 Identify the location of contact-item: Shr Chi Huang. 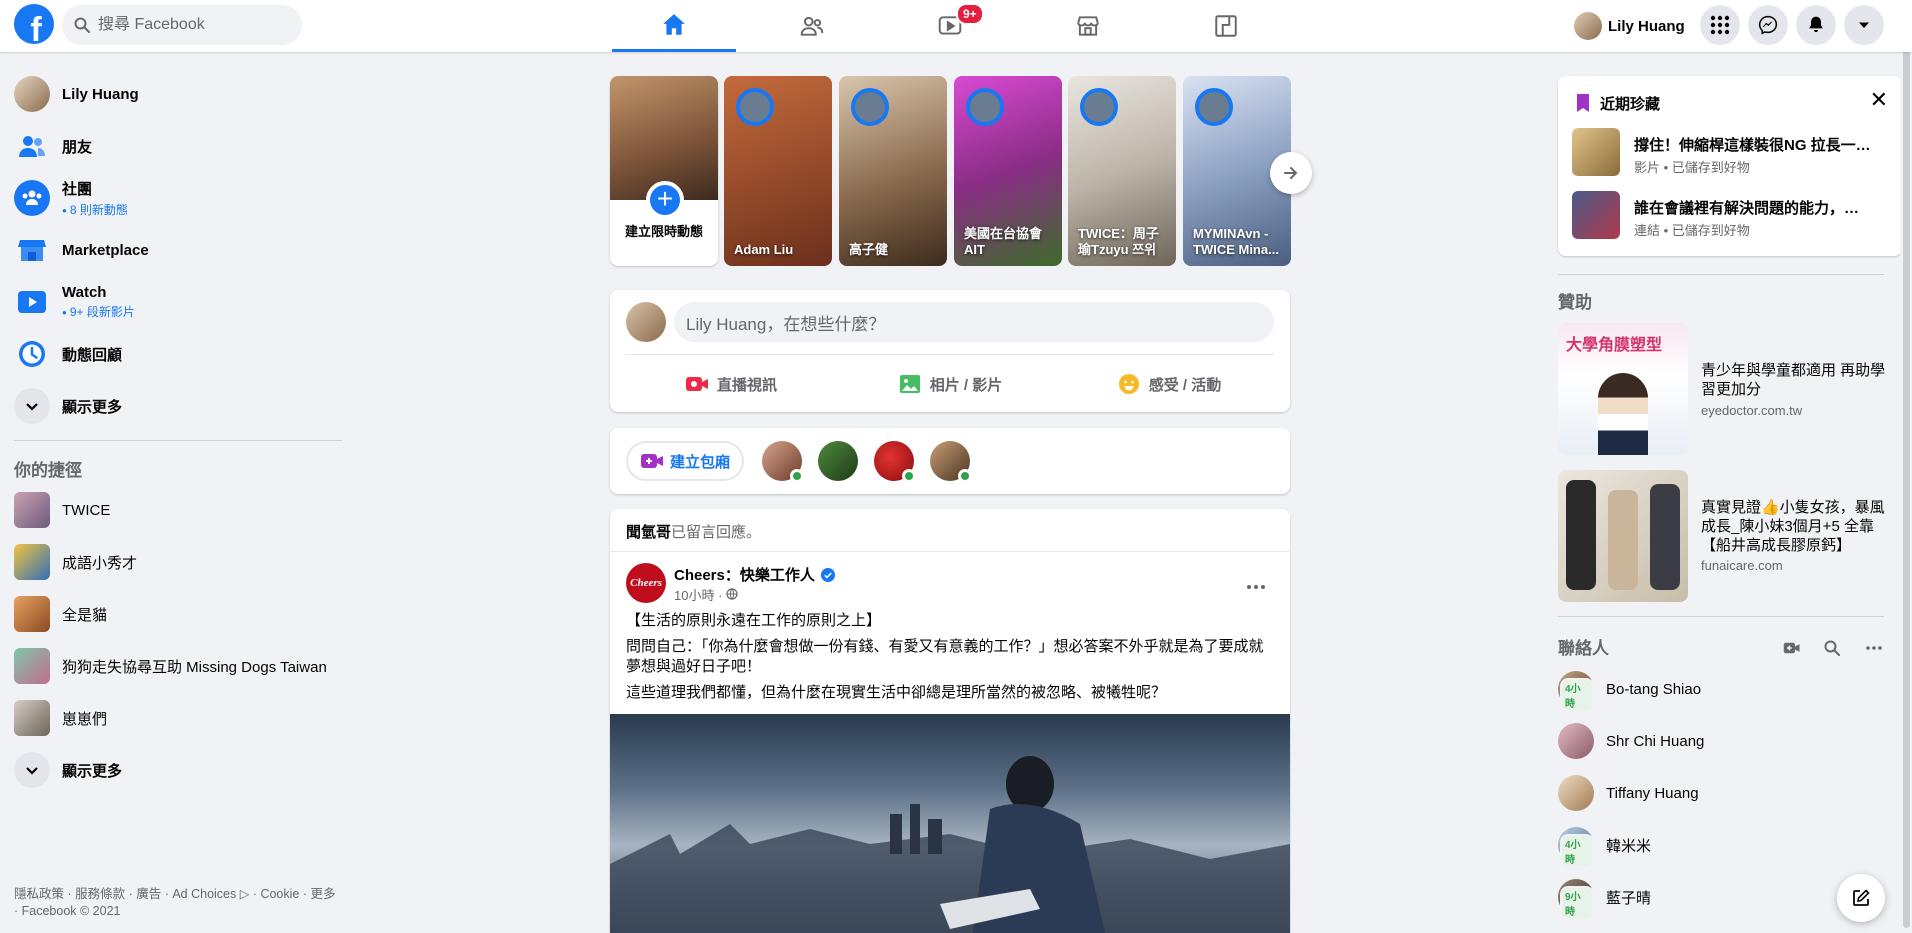
(1717, 741).